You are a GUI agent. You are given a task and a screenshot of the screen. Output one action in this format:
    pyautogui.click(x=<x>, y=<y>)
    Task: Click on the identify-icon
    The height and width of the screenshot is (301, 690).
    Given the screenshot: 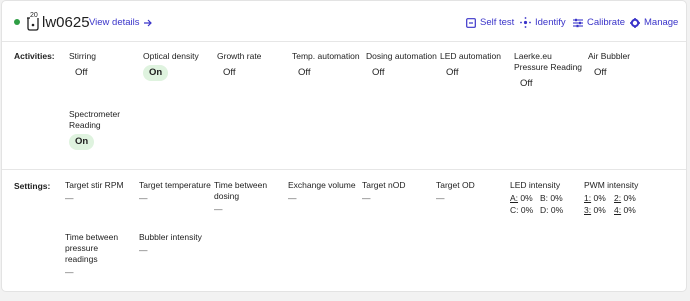 What is the action you would take?
    pyautogui.click(x=525, y=22)
    